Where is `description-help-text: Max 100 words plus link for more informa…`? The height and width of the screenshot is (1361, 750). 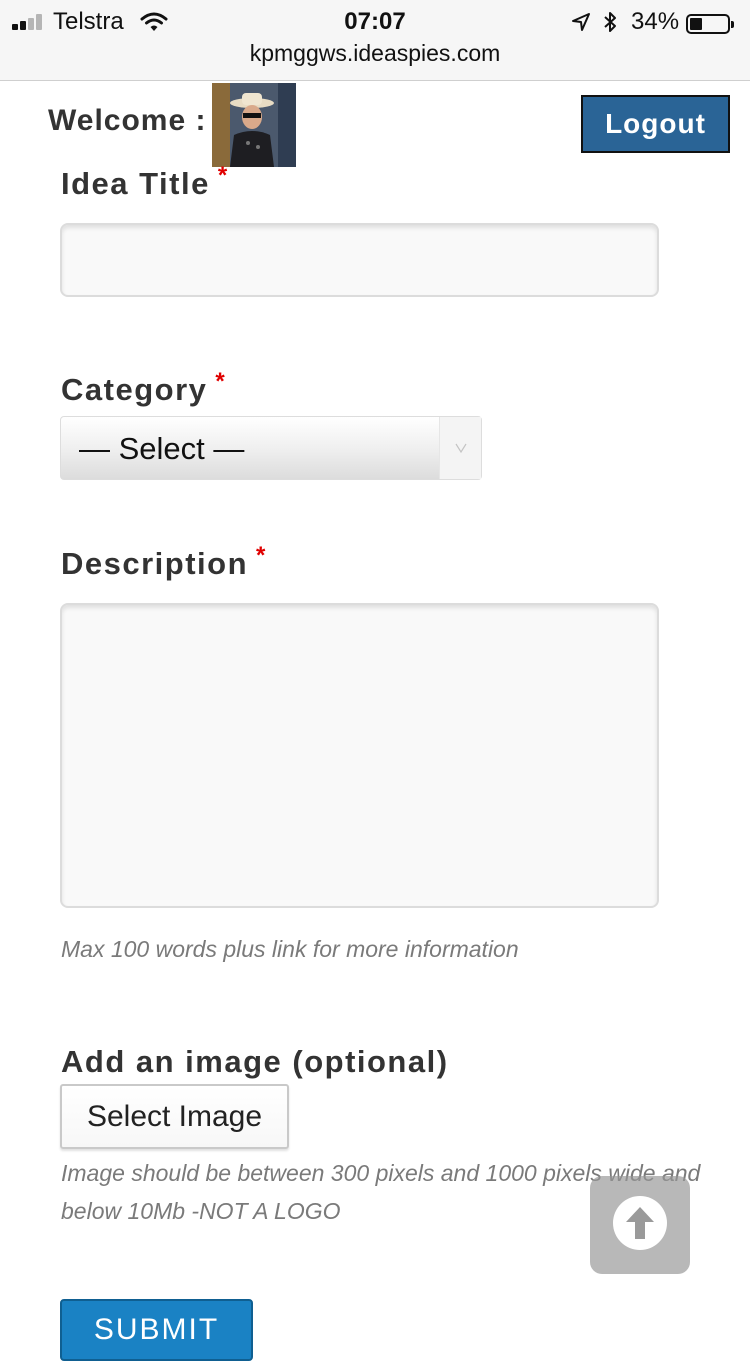
description-help-text: Max 100 words plus link for more informa… is located at coordinates (290, 949).